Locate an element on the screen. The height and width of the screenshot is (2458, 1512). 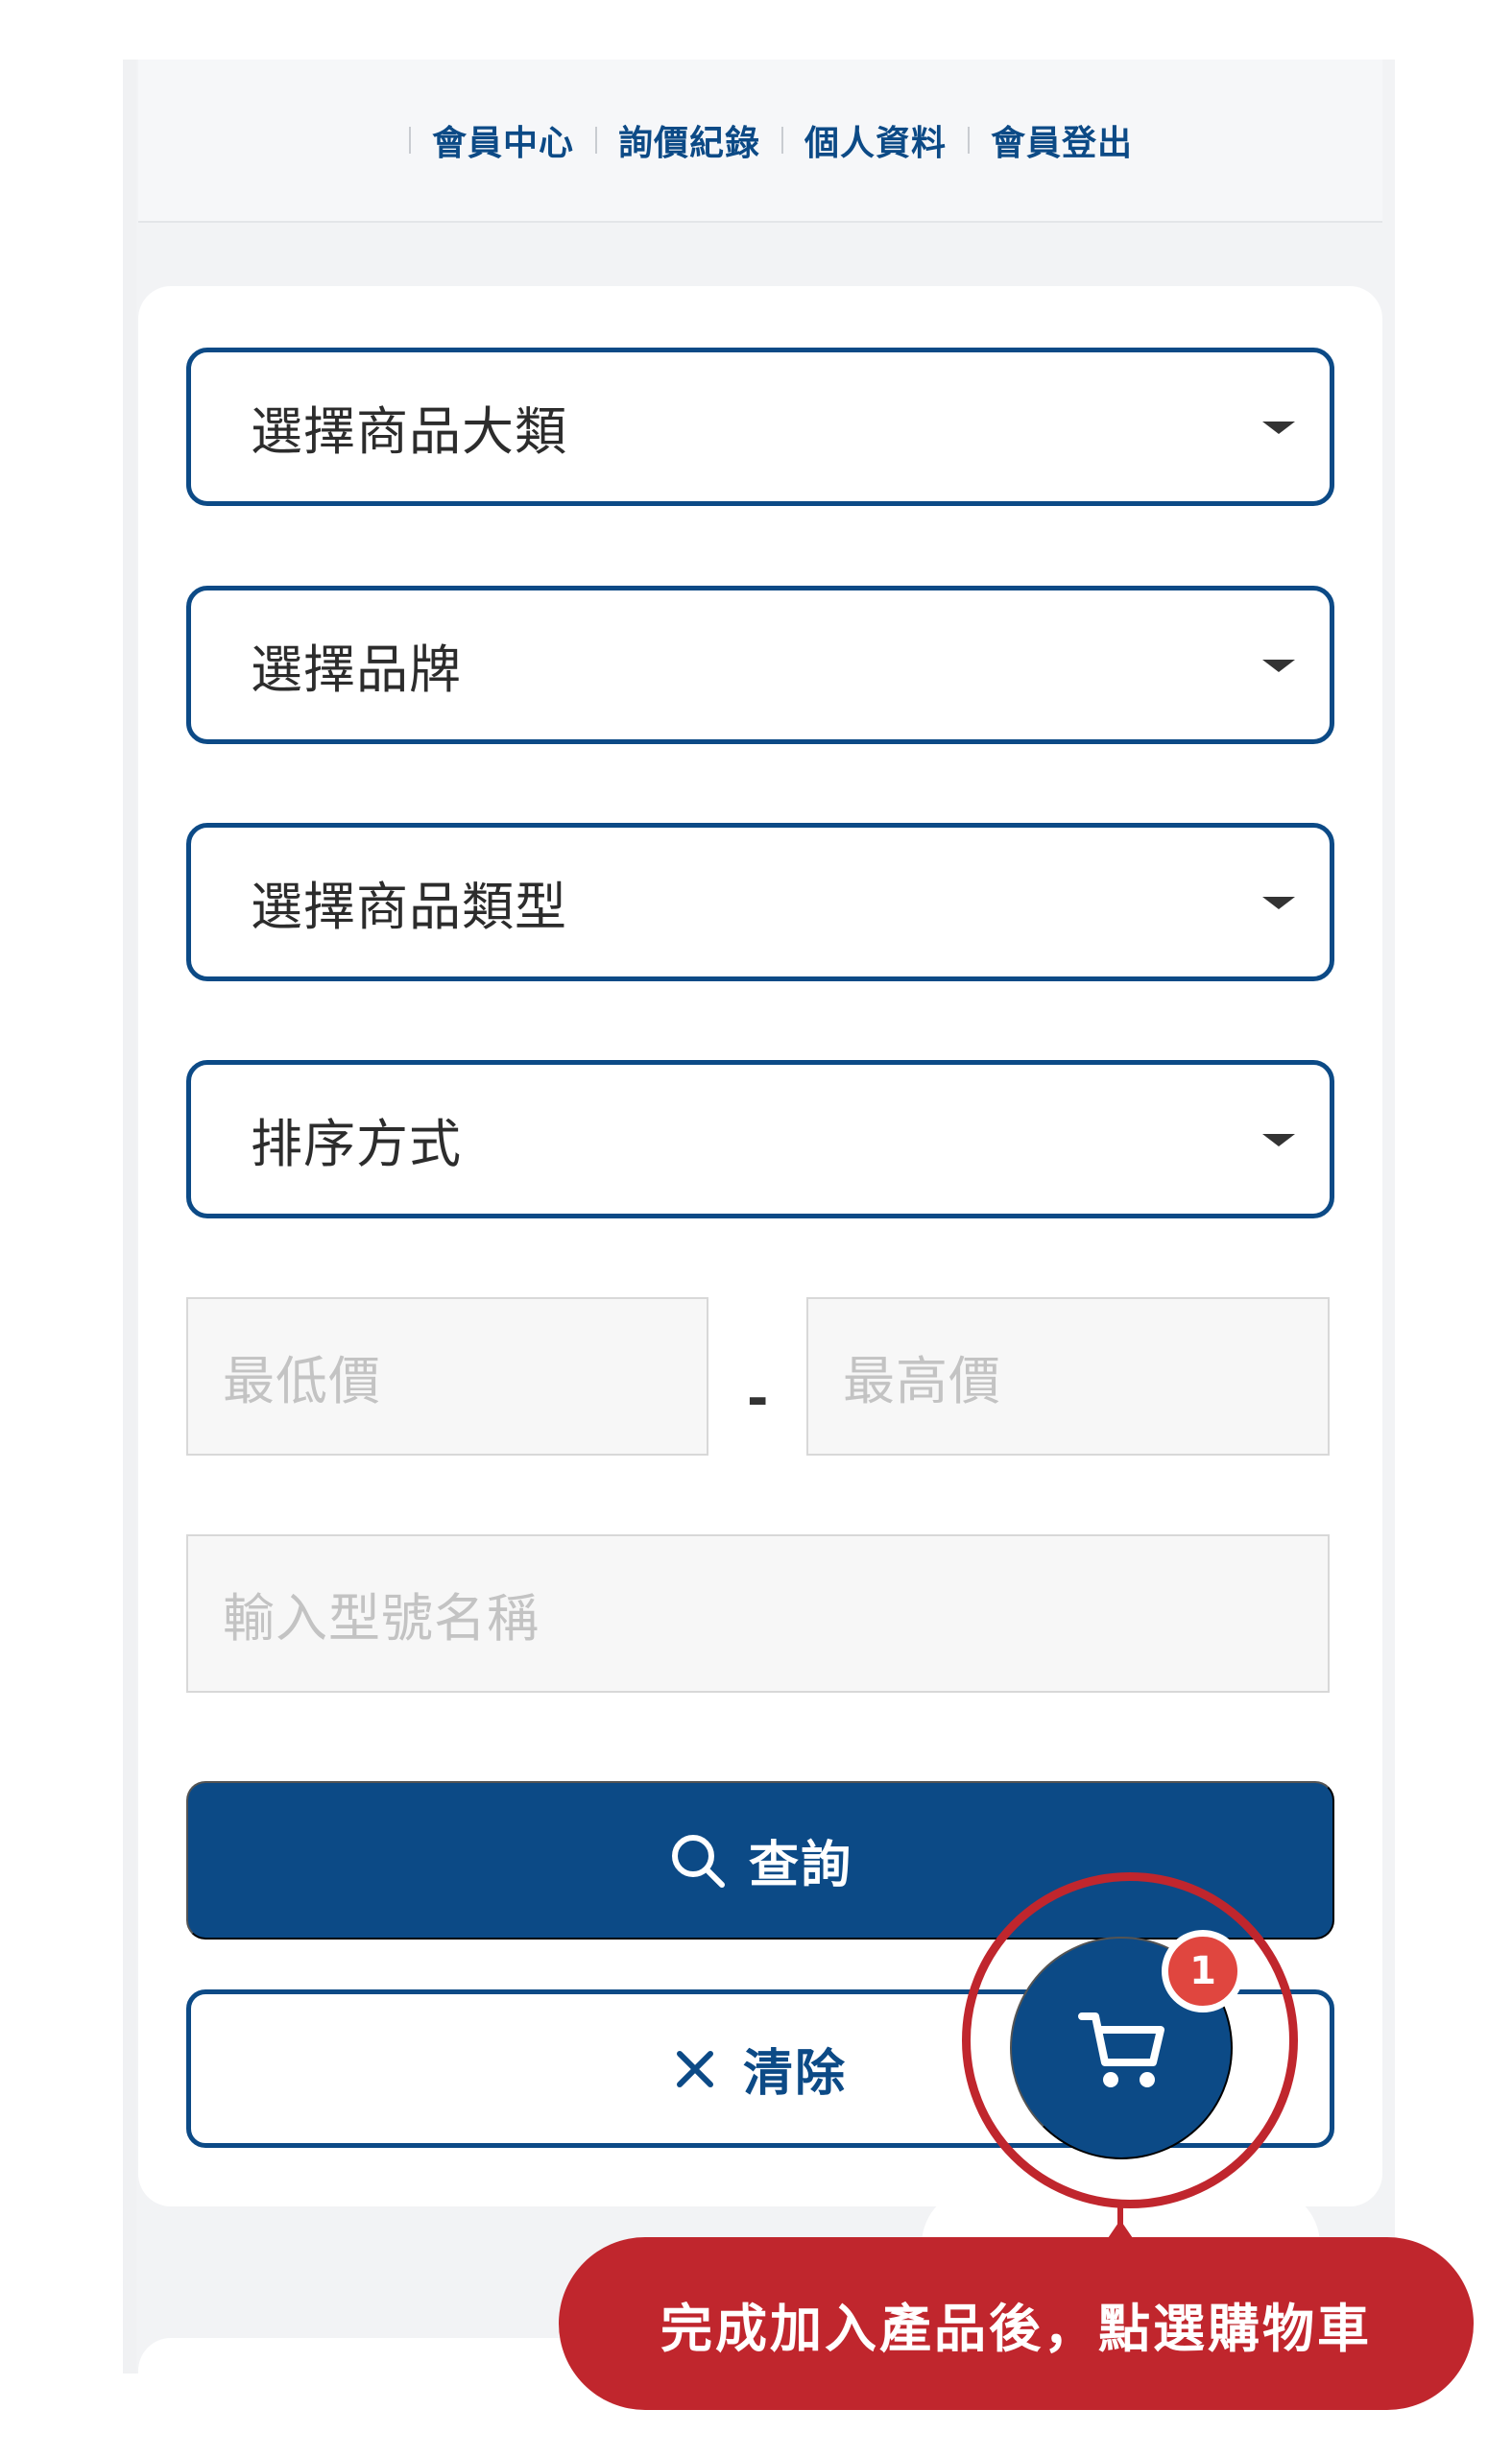
category-select-label: 選擇商品大類 is located at coordinates (409, 432).